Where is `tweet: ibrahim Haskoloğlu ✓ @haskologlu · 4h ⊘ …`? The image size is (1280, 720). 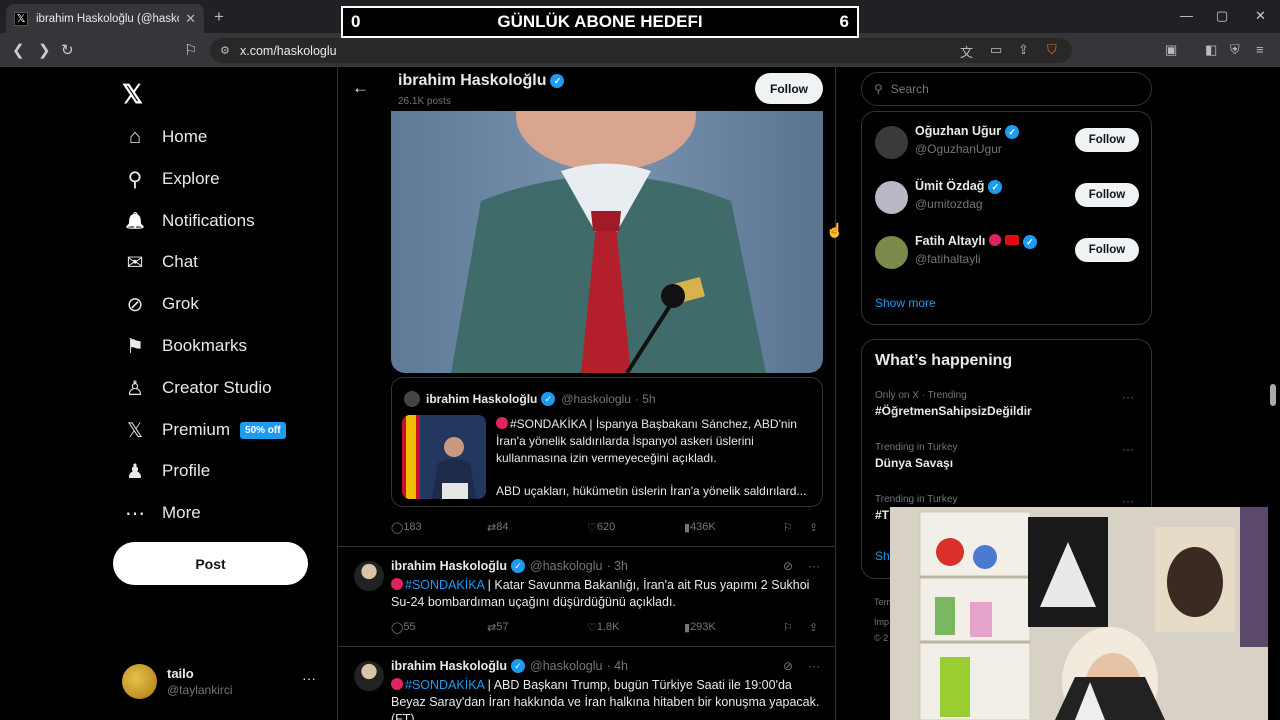
tweet: ibrahim Haskoloğlu ✓ @haskologlu · 4h ⊘ … is located at coordinates (586, 683).